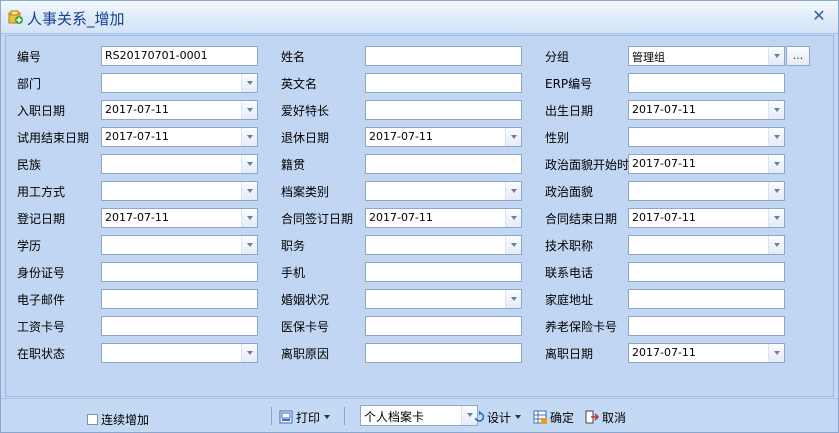  What do you see at coordinates (41, 327) in the screenshot?
I see `label-gongzi: 工资卡号` at bounding box center [41, 327].